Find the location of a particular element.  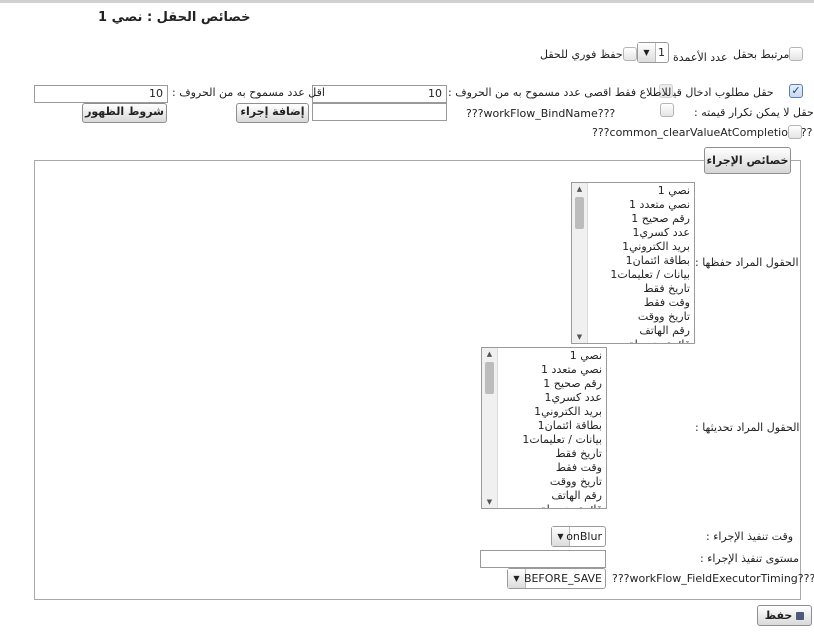

action-properties-legend: خصائص الإجراء is located at coordinates (747, 160).